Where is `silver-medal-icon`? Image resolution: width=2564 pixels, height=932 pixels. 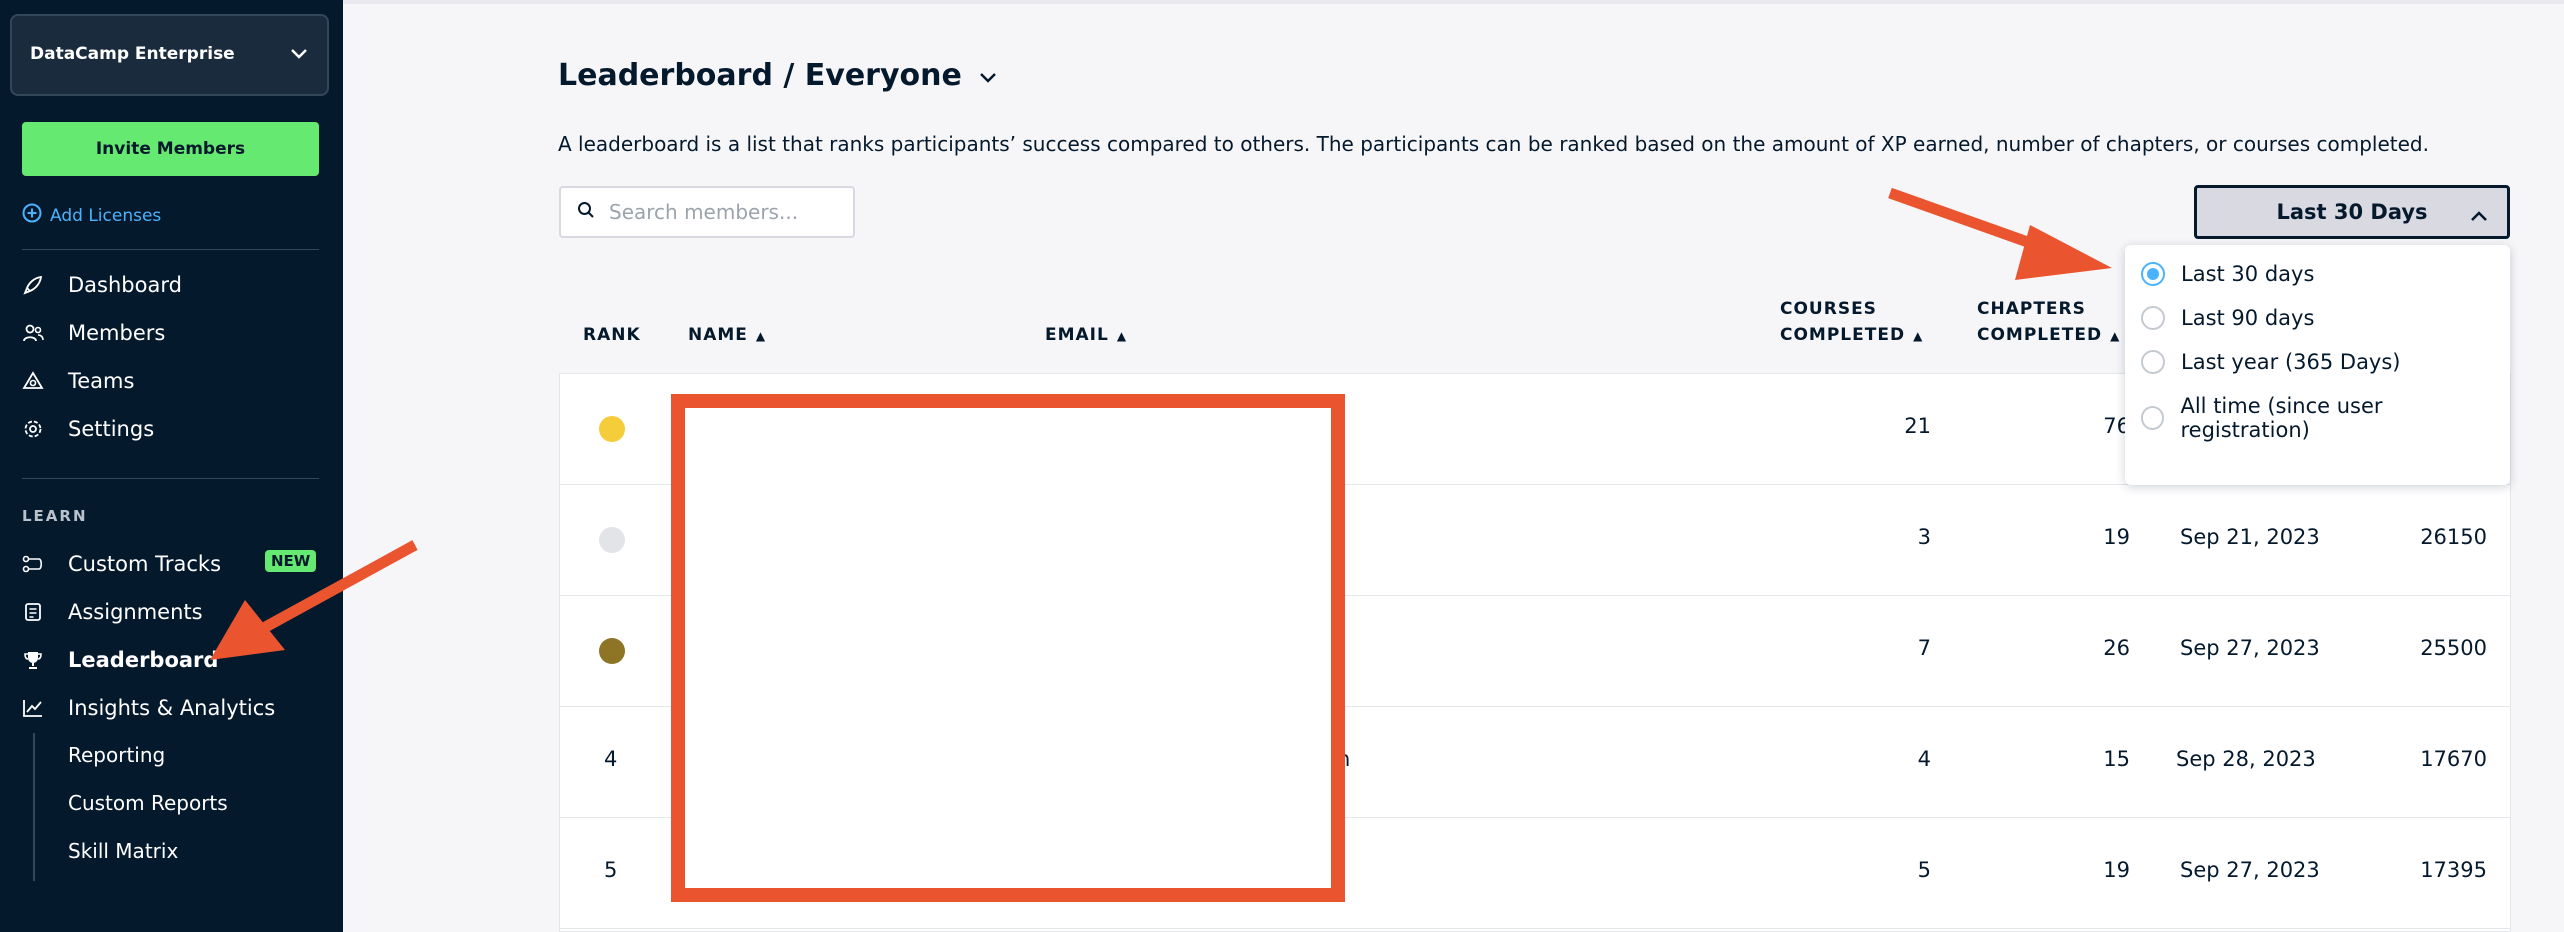 silver-medal-icon is located at coordinates (612, 540).